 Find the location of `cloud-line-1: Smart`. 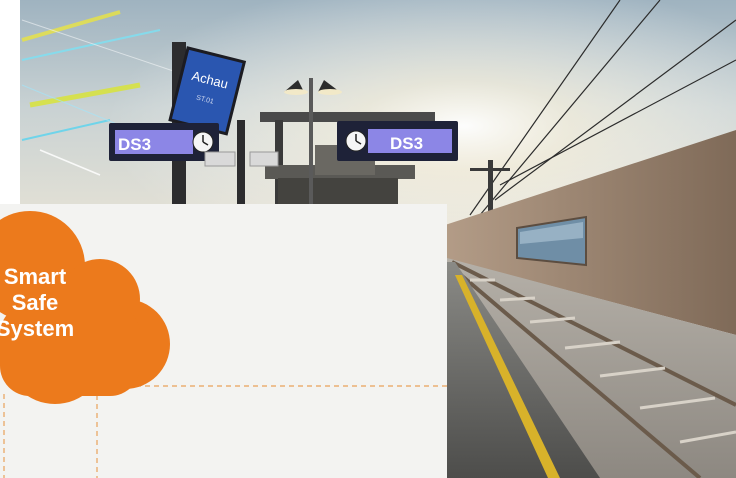

cloud-line-1: Smart is located at coordinates (35, 276).